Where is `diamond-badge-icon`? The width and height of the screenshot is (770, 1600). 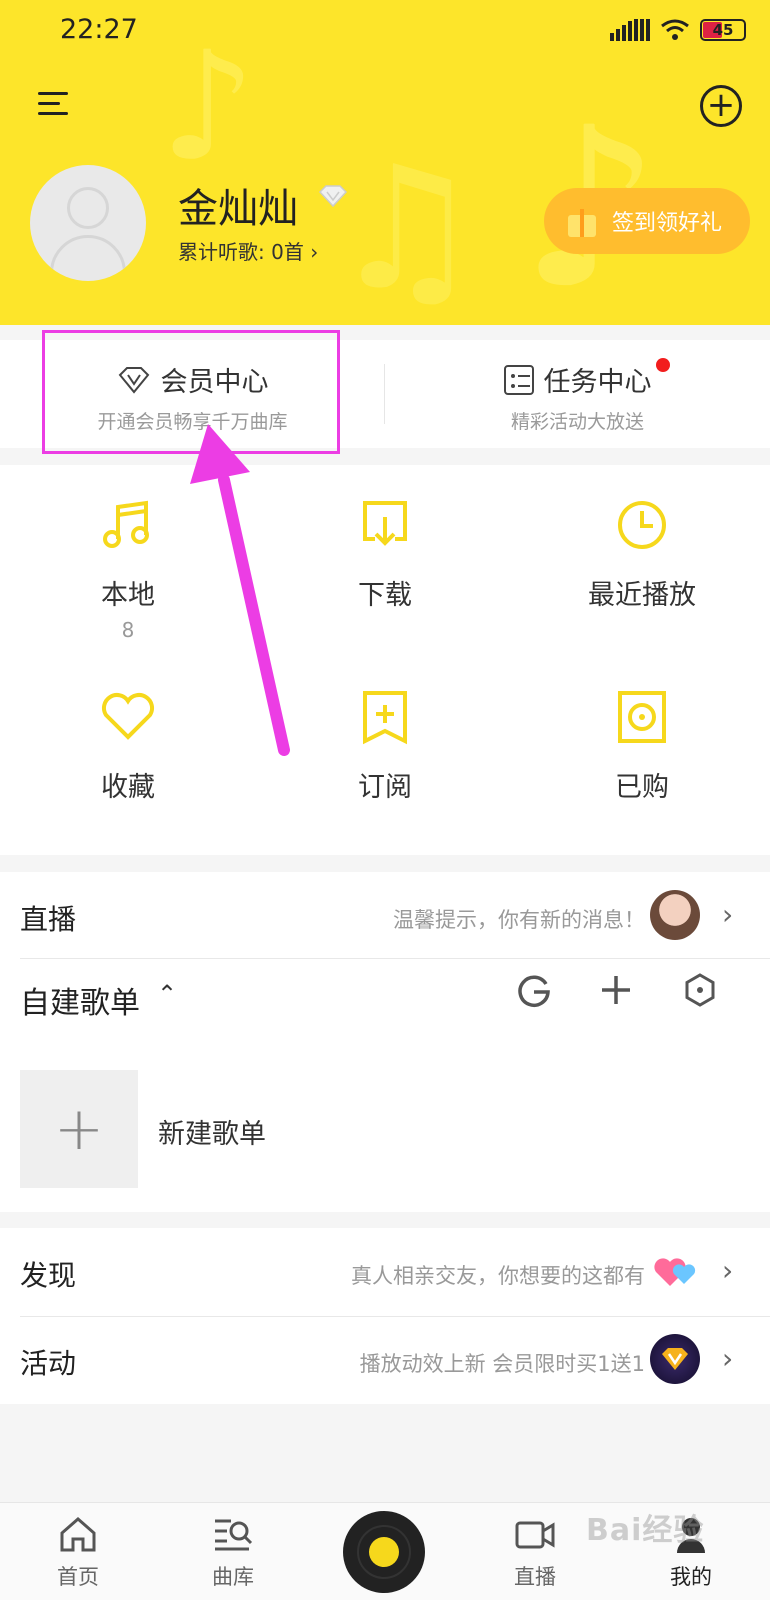
diamond-badge-icon is located at coordinates (334, 196).